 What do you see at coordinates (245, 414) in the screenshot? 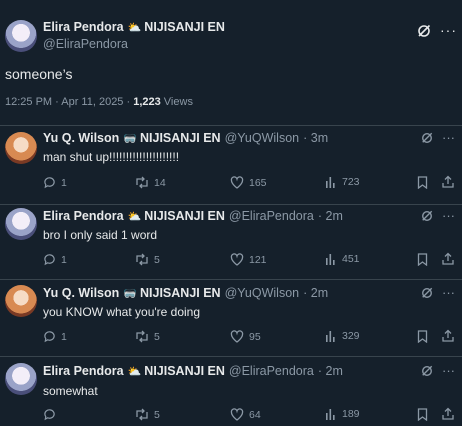
I see `like-button: 64` at bounding box center [245, 414].